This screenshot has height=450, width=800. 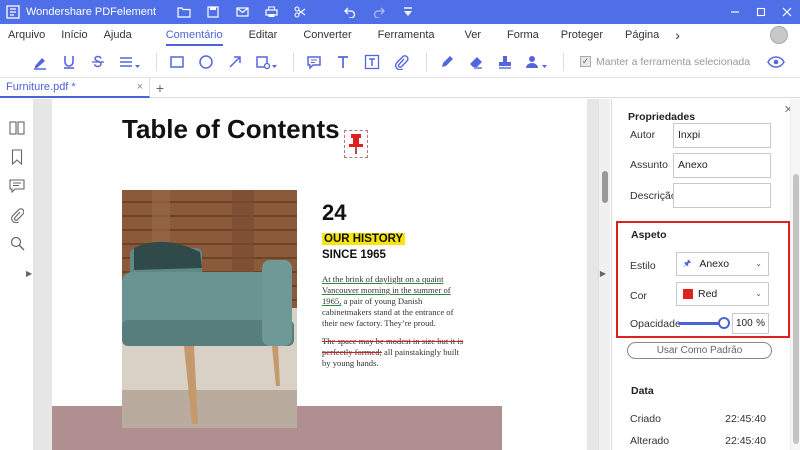 I want to click on date-title: Data, so click(x=642, y=391).